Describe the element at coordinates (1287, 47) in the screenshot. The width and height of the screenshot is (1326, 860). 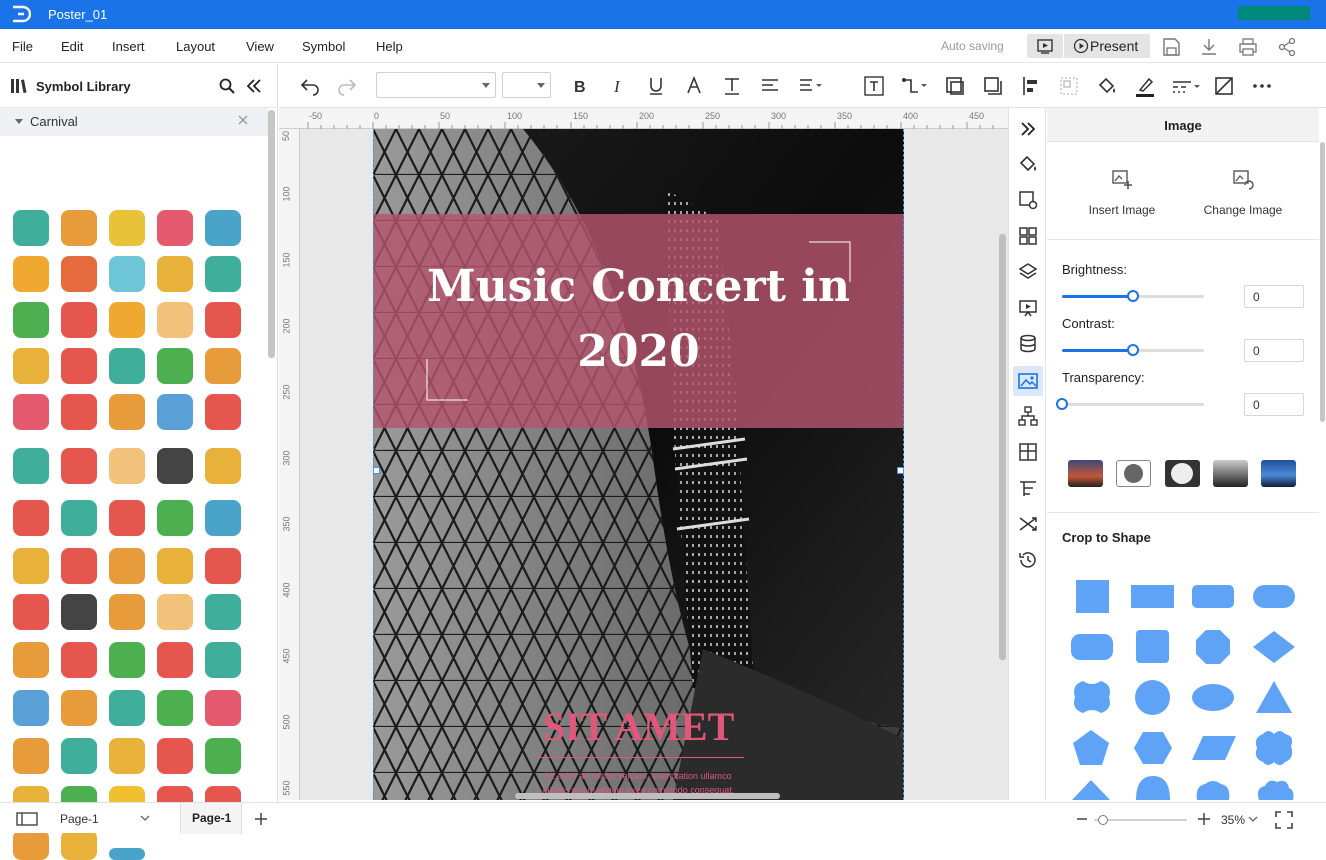
I see `share-icon` at that location.